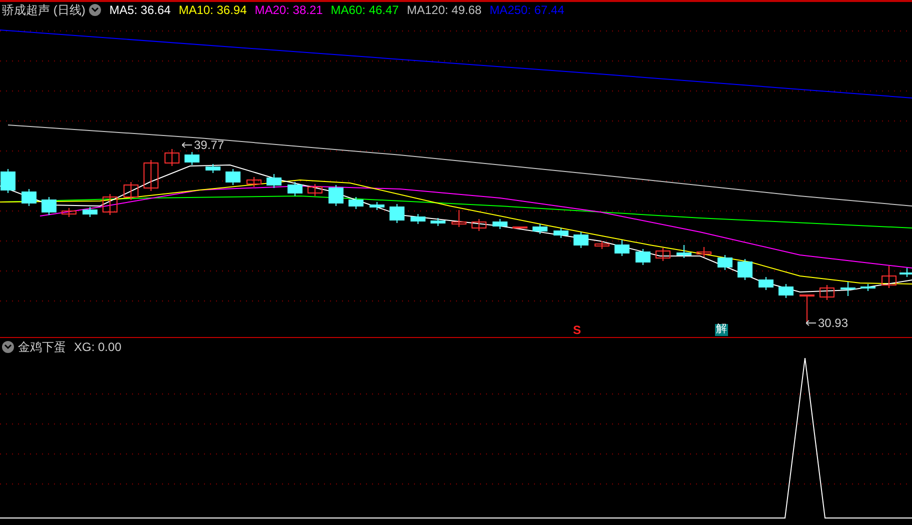  Describe the element at coordinates (833, 323) in the screenshot. I see `low-price-label: 30.93` at that location.